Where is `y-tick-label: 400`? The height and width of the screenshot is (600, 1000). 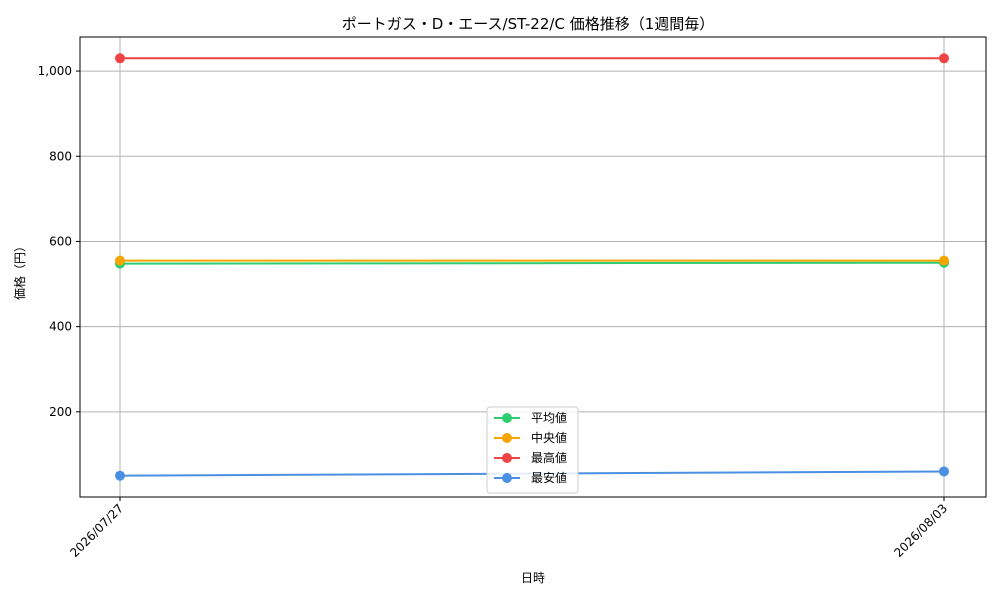 y-tick-label: 400 is located at coordinates (60, 327).